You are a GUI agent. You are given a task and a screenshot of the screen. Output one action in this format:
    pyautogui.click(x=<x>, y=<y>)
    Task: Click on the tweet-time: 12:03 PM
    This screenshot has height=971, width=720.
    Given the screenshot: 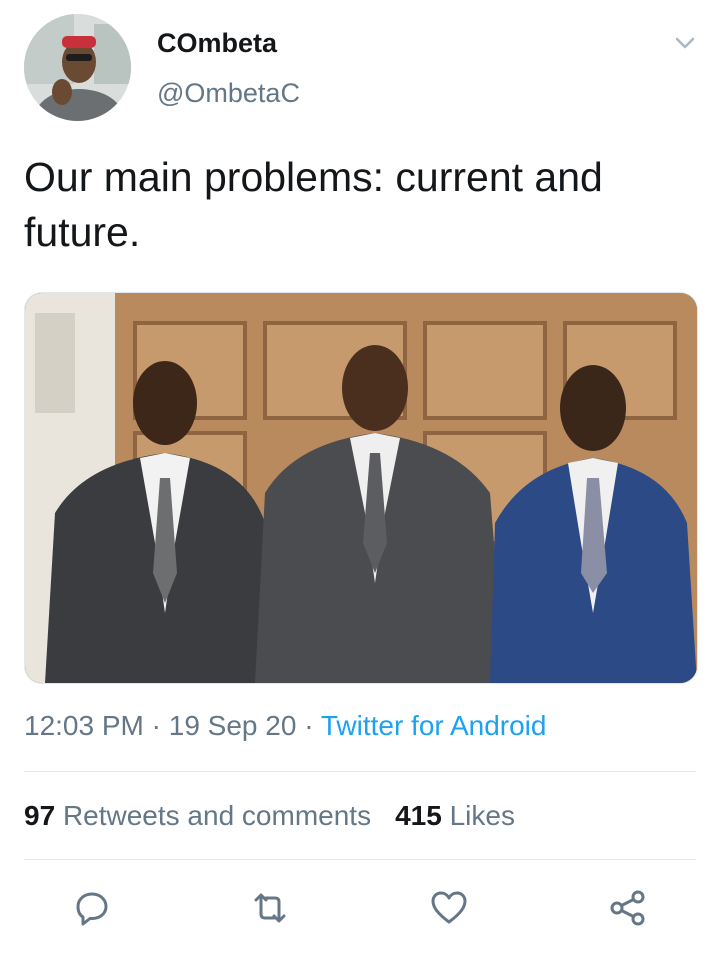 What is the action you would take?
    pyautogui.click(x=84, y=725)
    